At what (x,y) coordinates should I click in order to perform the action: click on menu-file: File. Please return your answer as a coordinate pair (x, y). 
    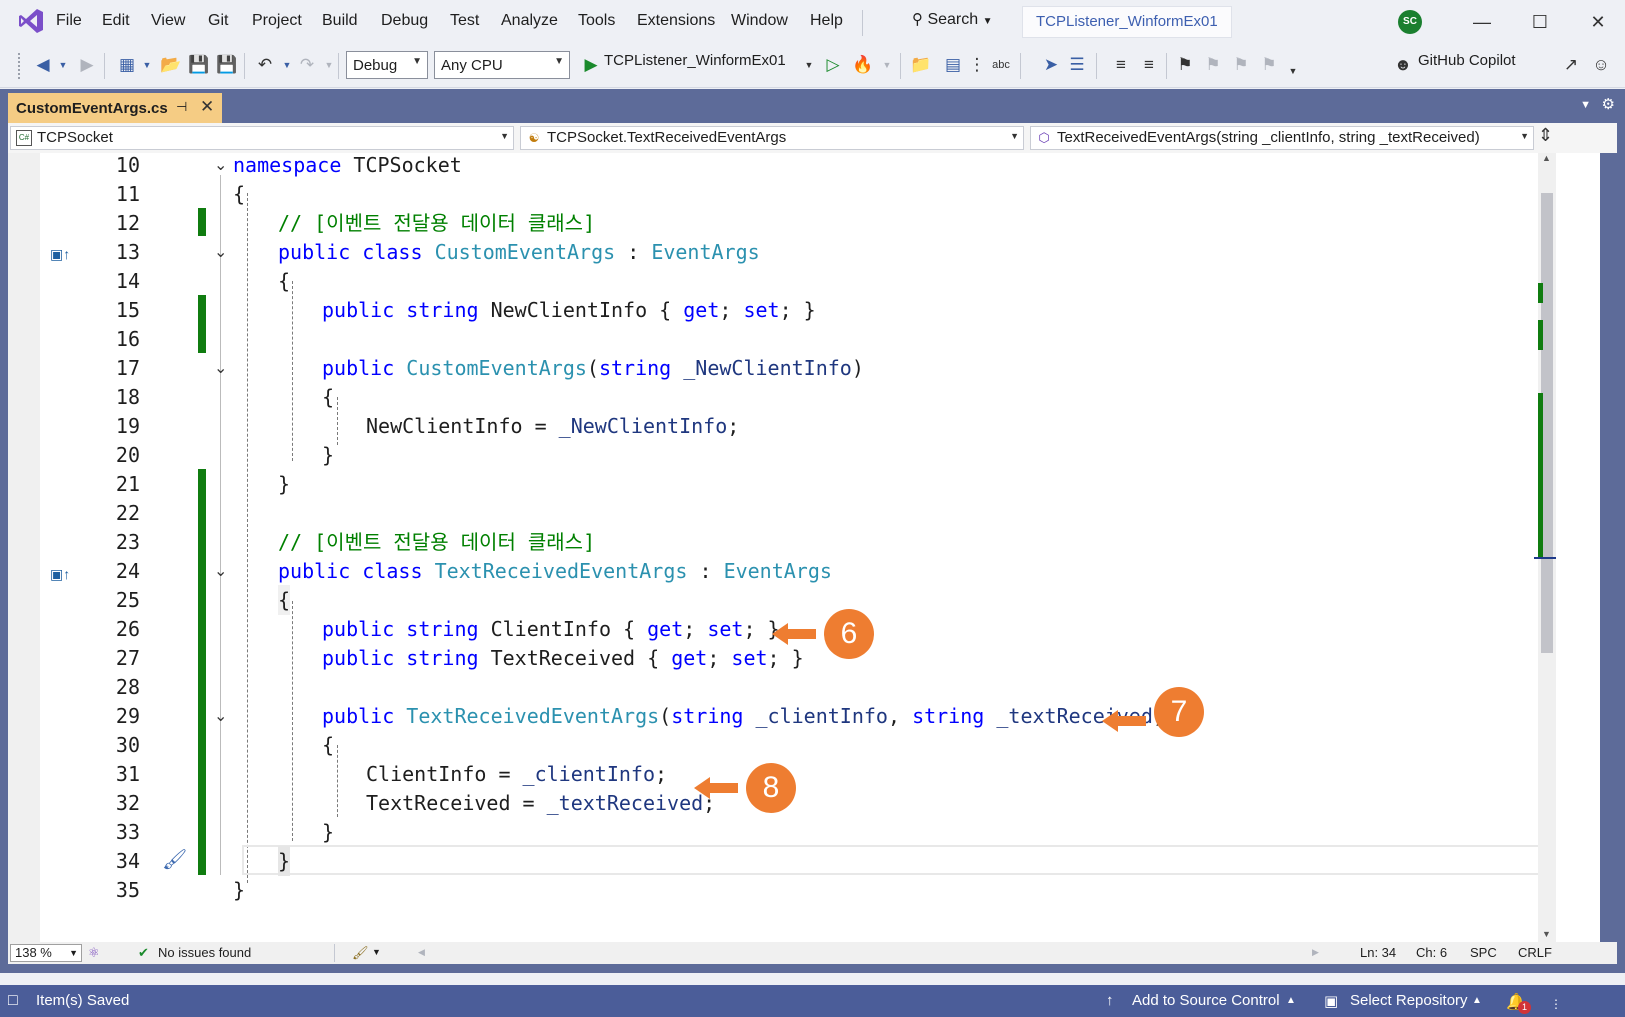
    Looking at the image, I should click on (69, 21).